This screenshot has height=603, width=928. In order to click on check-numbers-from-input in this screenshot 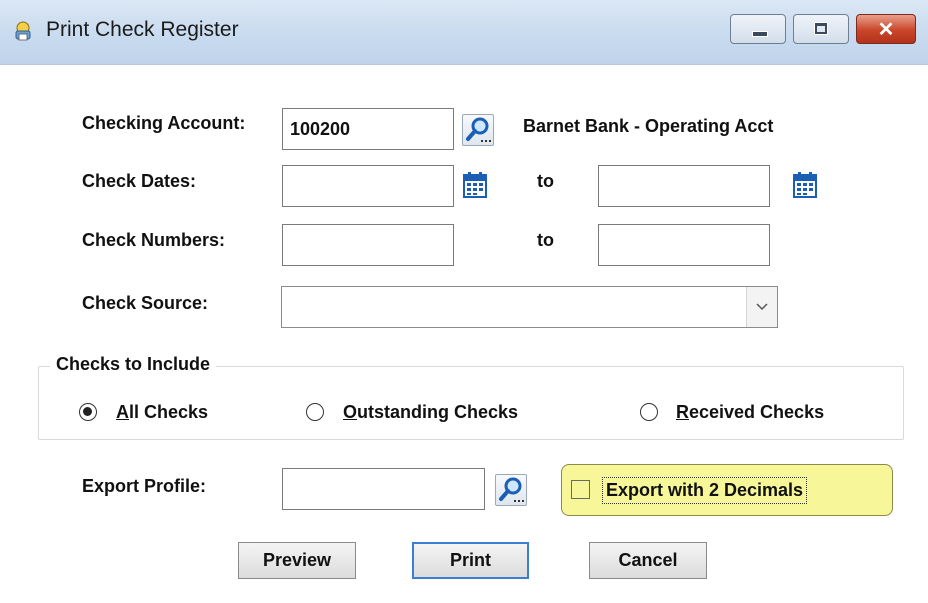, I will do `click(368, 245)`.